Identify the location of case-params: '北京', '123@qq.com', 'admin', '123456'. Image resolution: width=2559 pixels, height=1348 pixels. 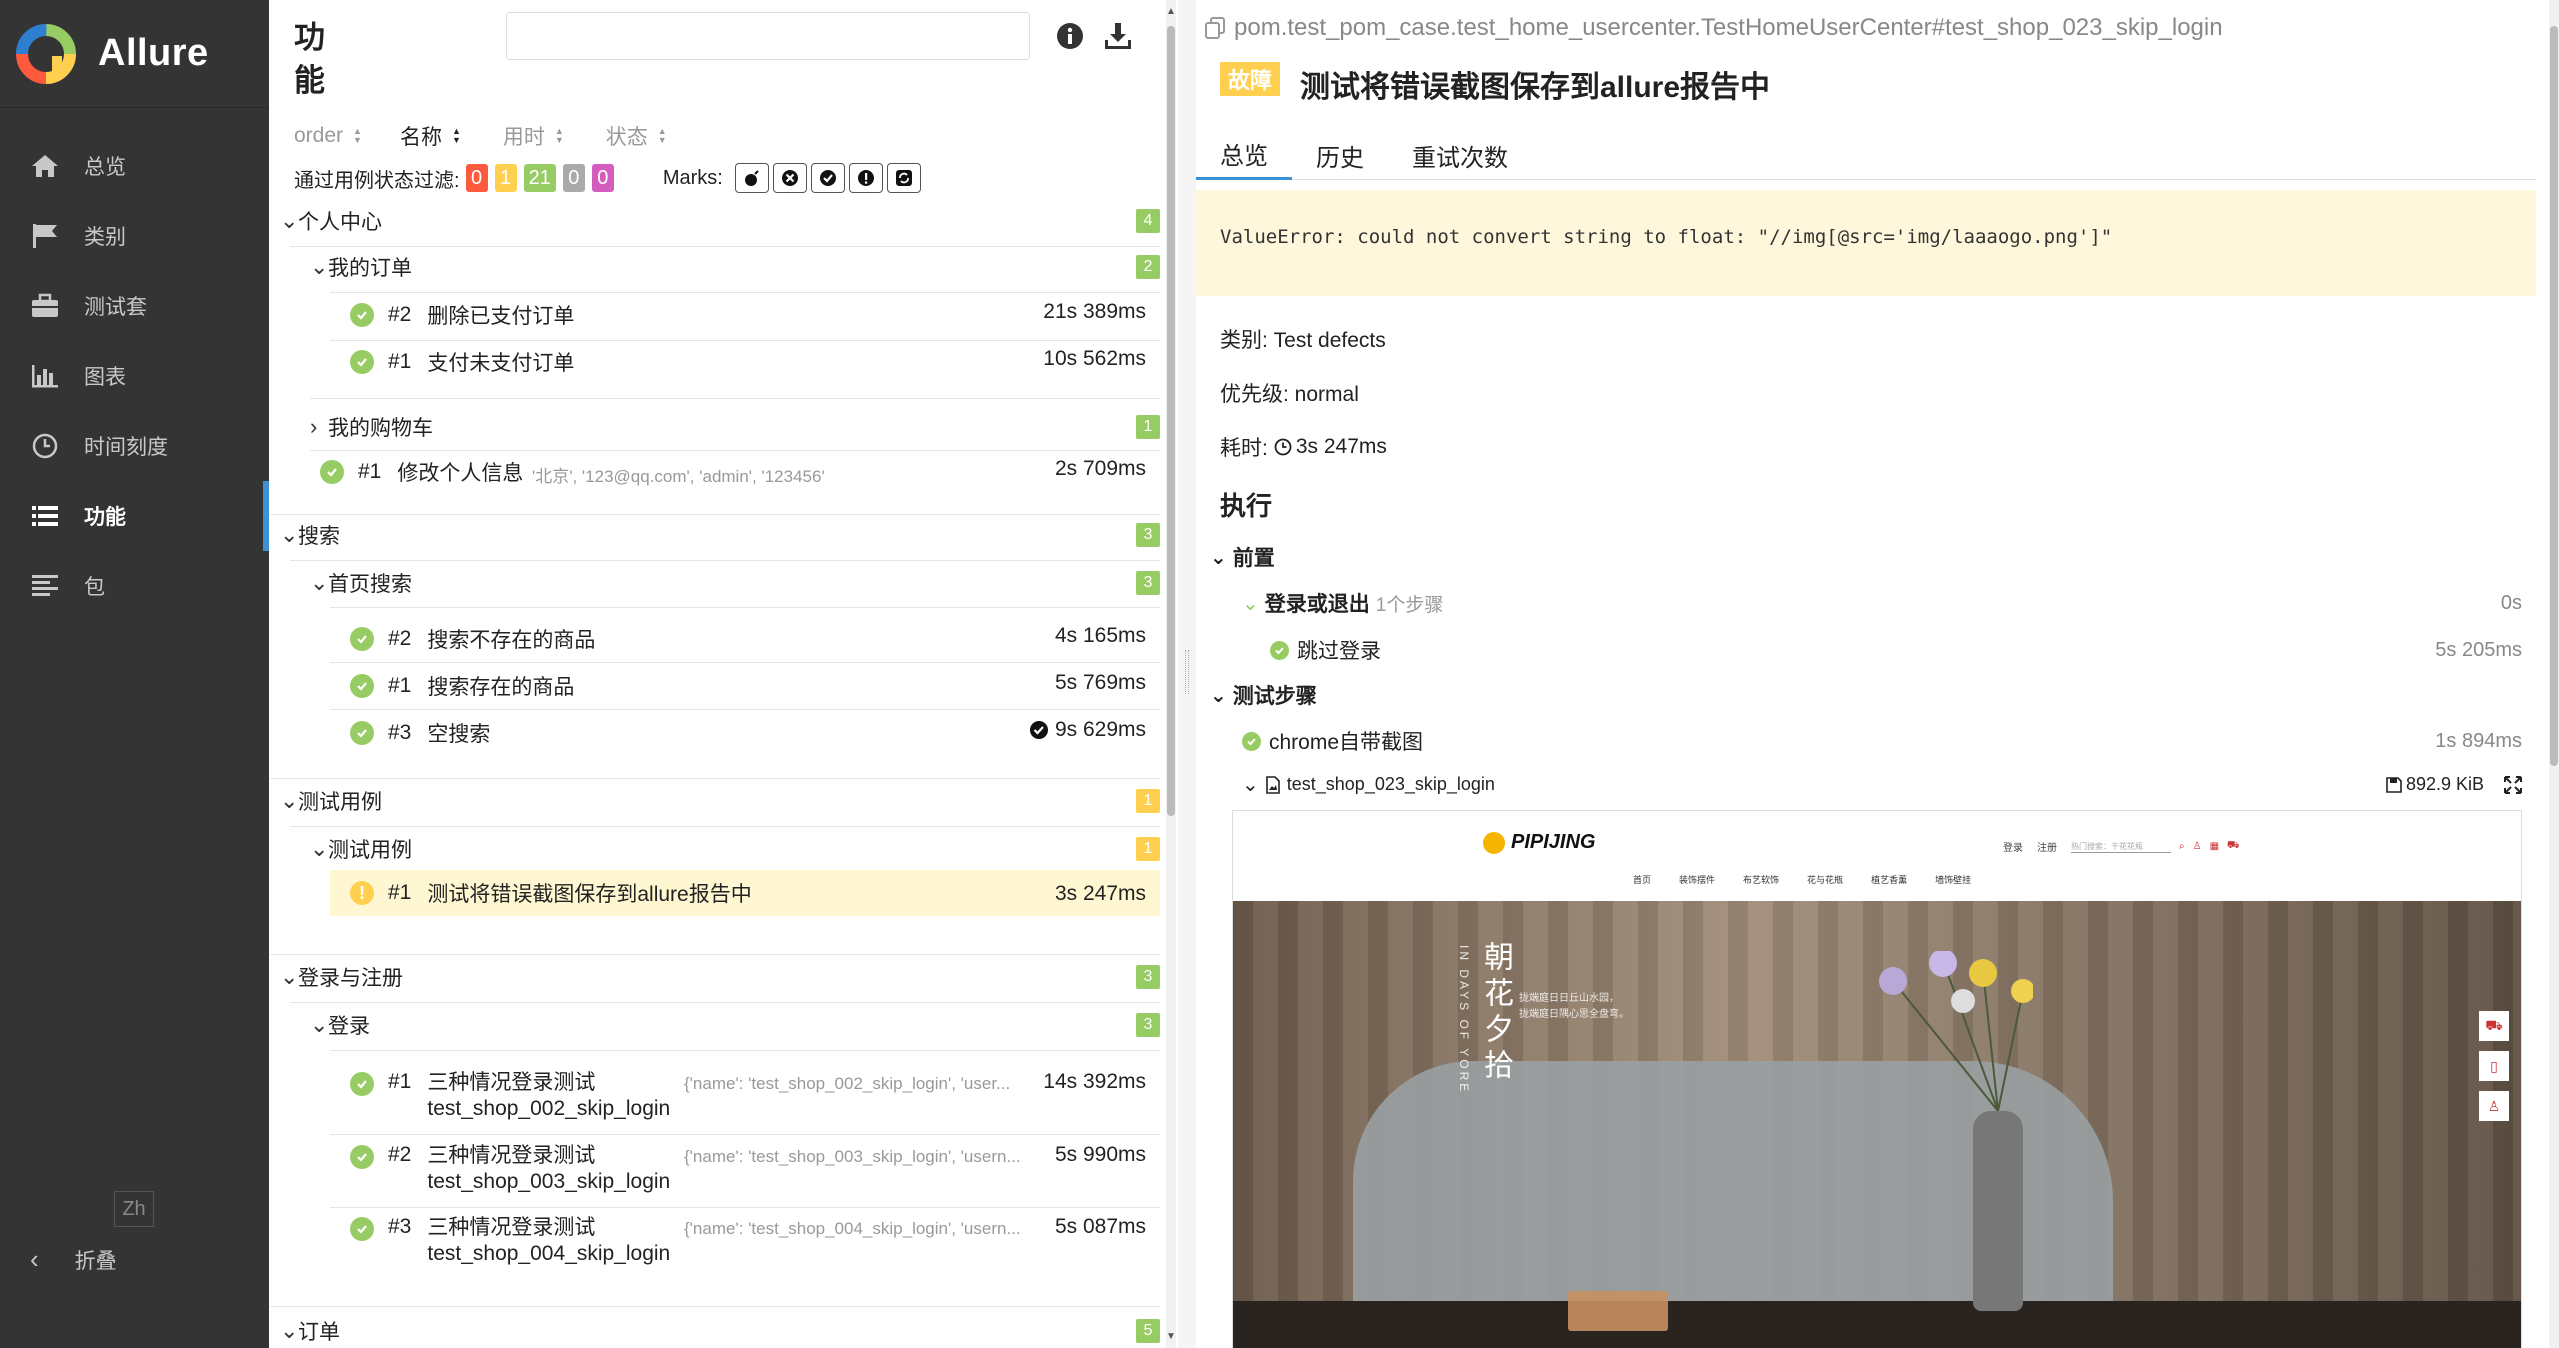
(678, 476).